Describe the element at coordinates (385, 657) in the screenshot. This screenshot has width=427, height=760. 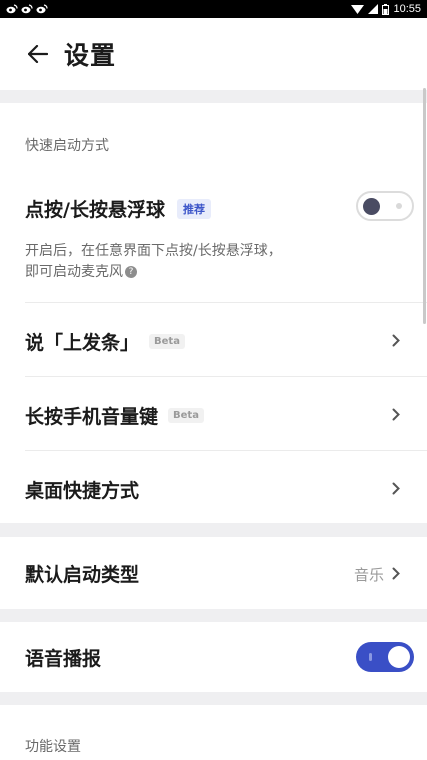
I see `voice-broadcast-toggle` at that location.